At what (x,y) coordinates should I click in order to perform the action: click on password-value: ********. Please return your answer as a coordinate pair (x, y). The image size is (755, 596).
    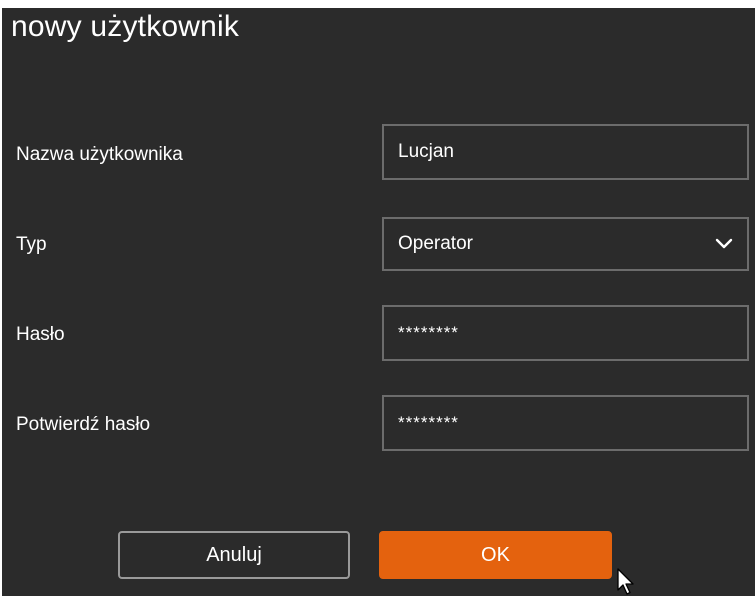
    Looking at the image, I should click on (428, 332).